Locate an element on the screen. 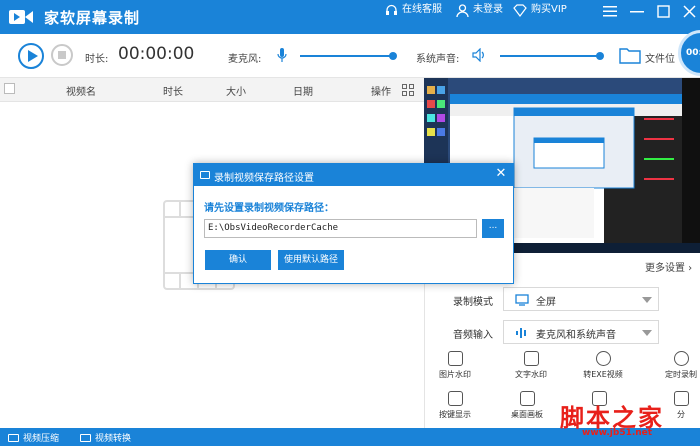 This screenshot has width=700, height=446. audio-input-select: 麦克风和系统声音 is located at coordinates (581, 332).